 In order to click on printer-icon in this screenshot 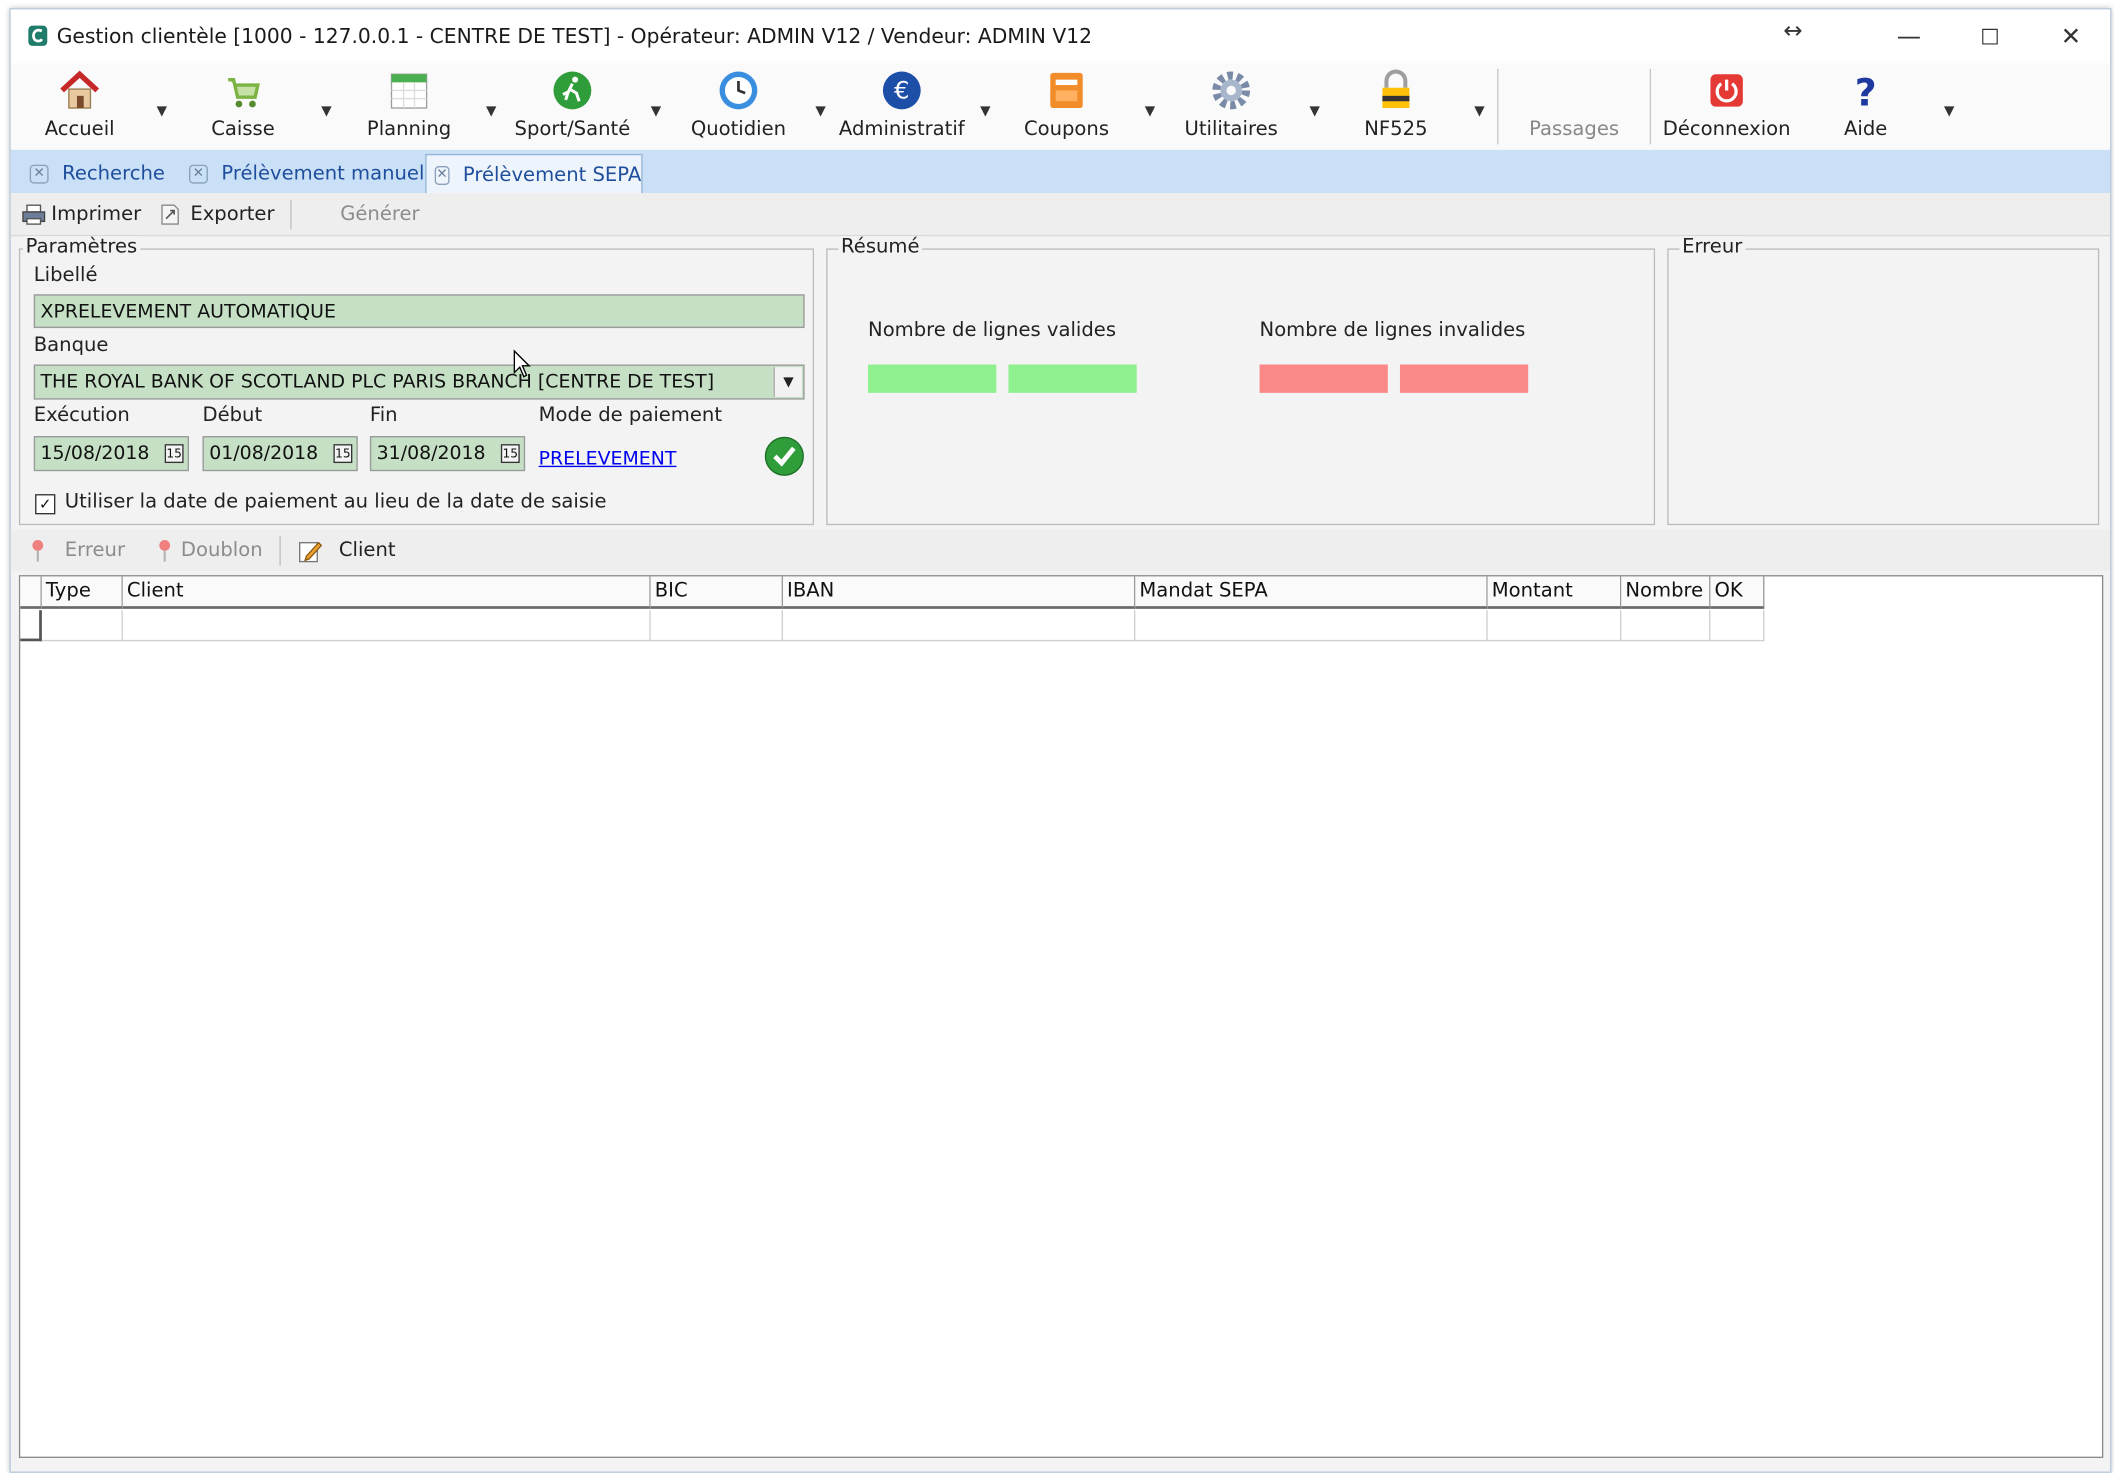, I will do `click(34, 214)`.